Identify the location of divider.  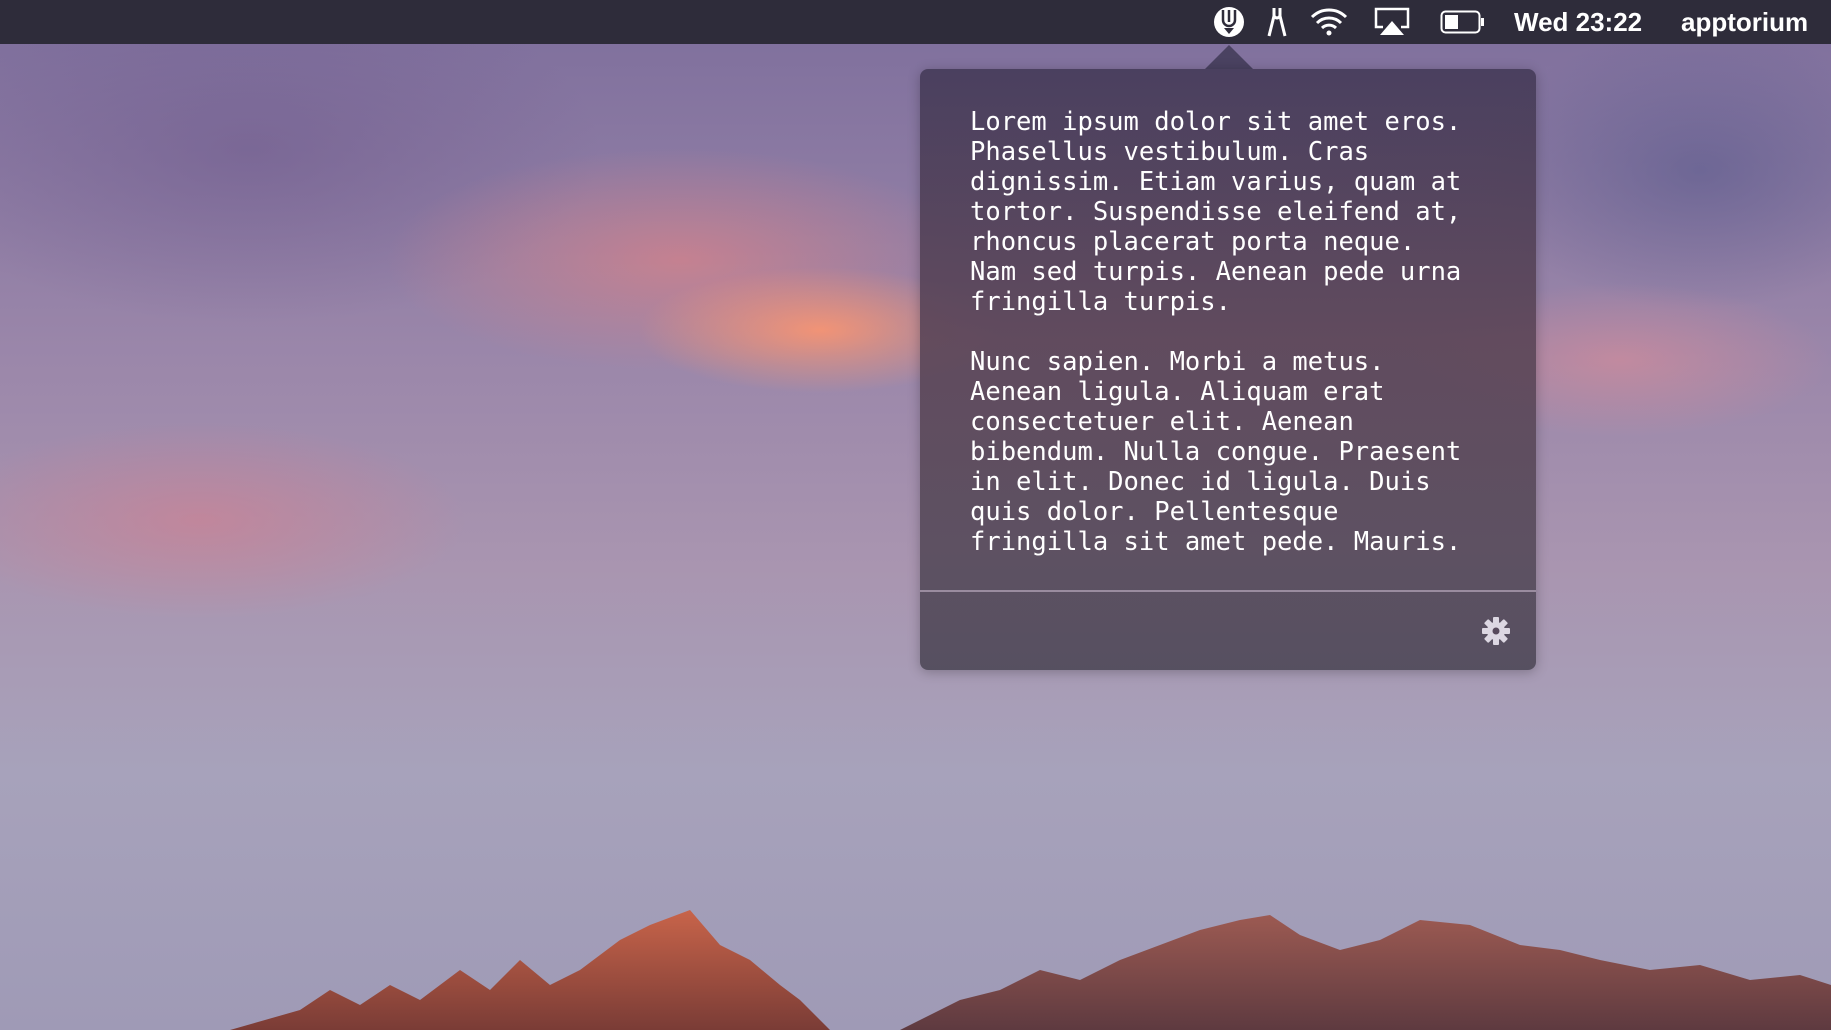
(1228, 591).